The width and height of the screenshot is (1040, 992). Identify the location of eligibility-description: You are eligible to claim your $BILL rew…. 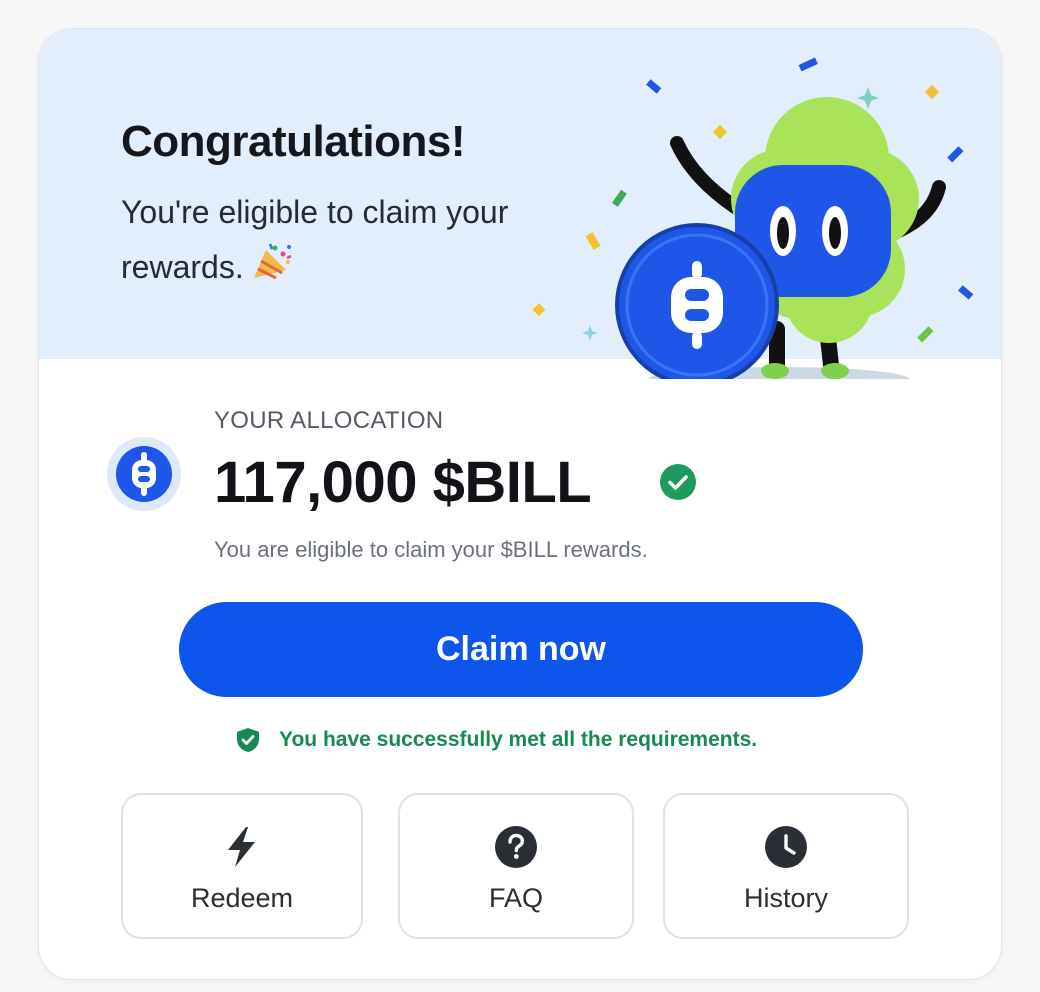
(431, 549).